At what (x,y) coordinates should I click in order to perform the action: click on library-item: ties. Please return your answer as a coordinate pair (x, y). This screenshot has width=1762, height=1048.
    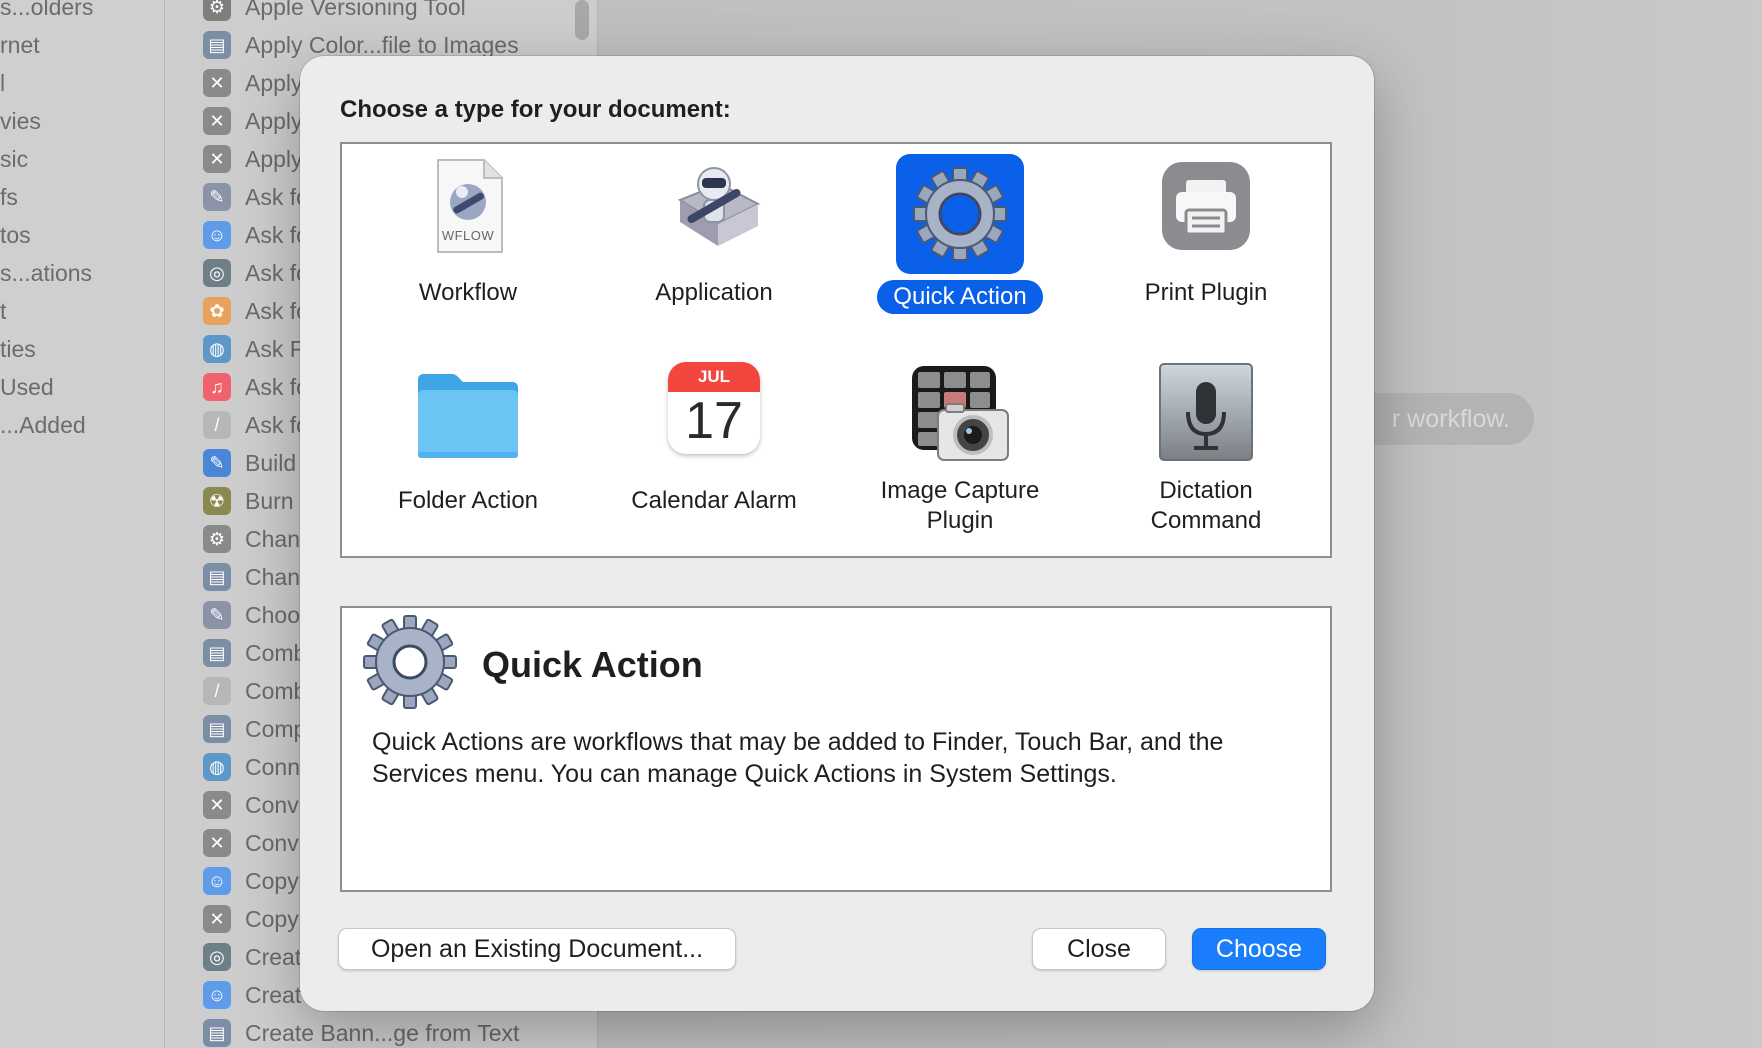
    Looking at the image, I should click on (18, 349).